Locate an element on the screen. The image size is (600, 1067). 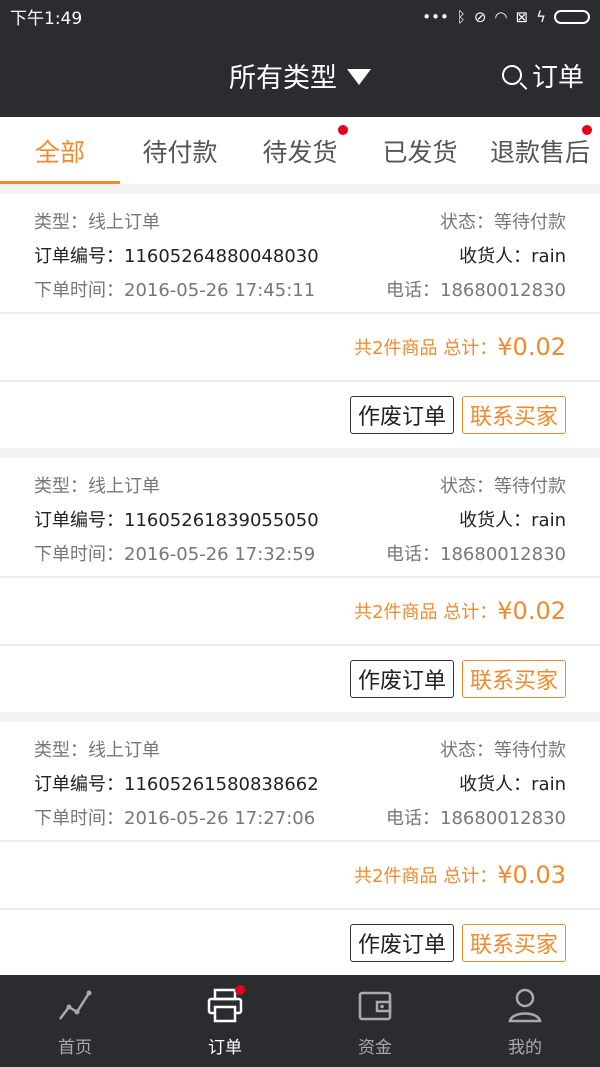
nav-label: 订单 is located at coordinates (225, 1047).